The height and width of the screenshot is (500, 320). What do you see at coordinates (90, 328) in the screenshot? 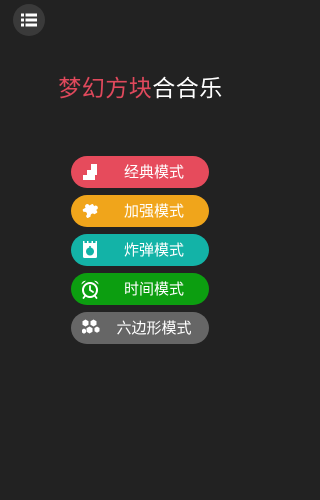
I see `hexagon-icon` at bounding box center [90, 328].